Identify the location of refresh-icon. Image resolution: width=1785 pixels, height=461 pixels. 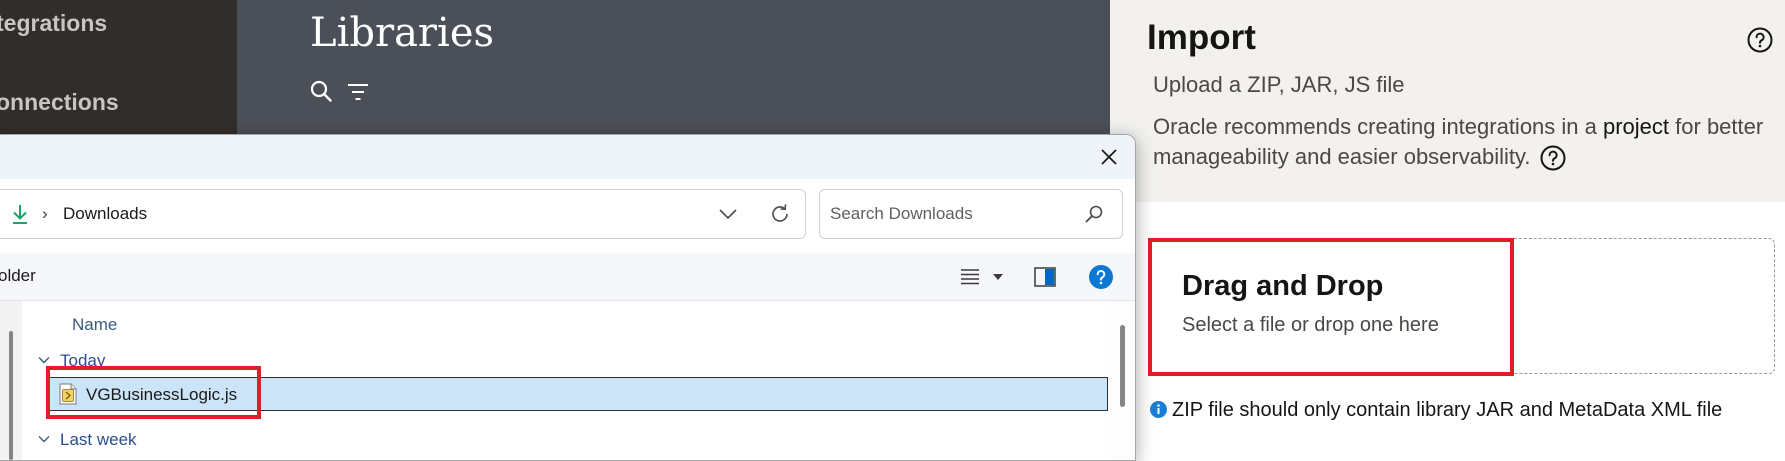
(780, 214).